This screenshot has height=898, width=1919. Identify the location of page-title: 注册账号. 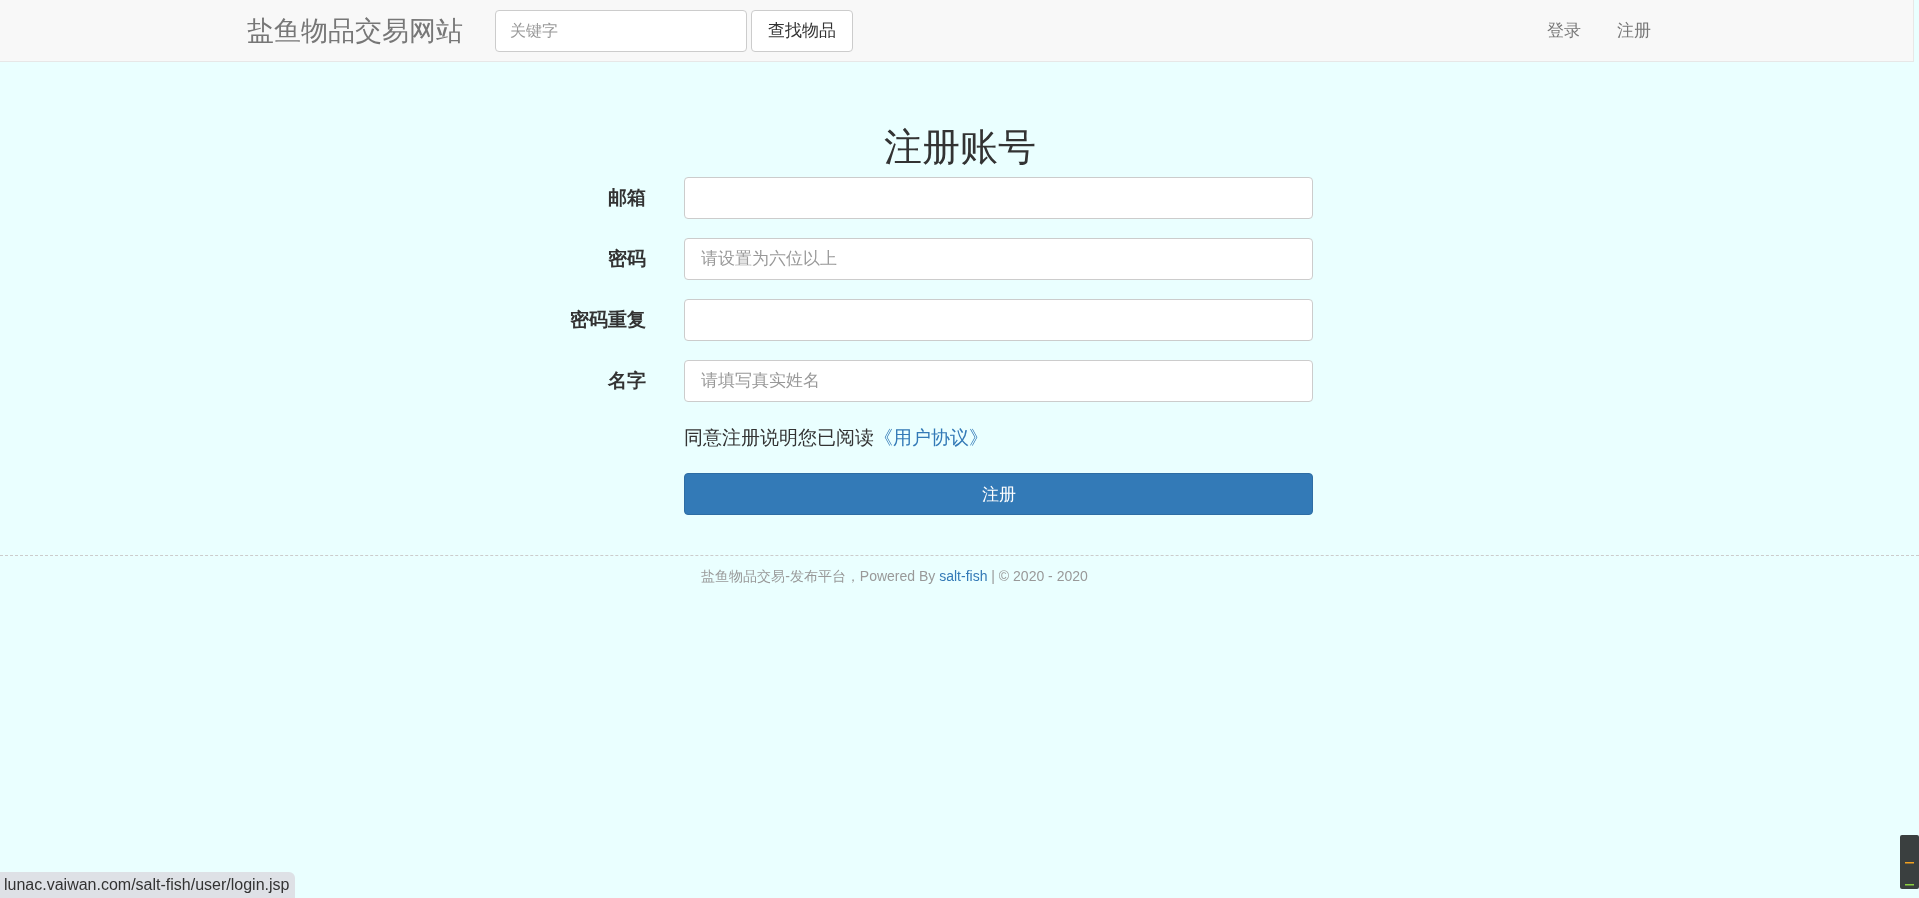
(959, 147).